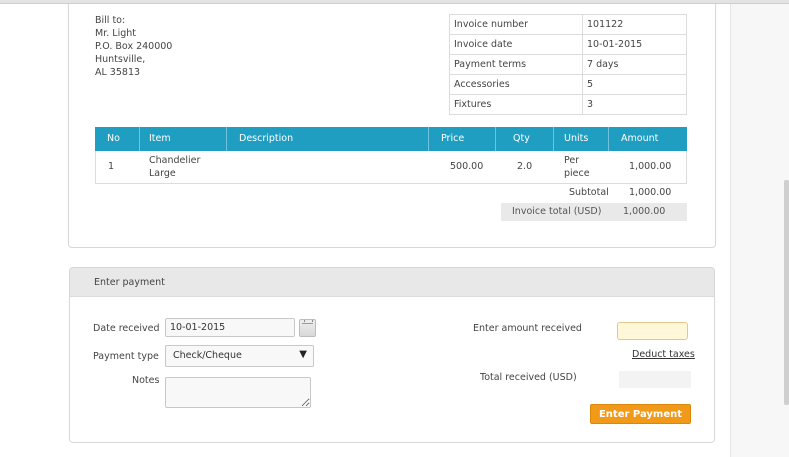  I want to click on meta-value: 7 days, so click(634, 64).